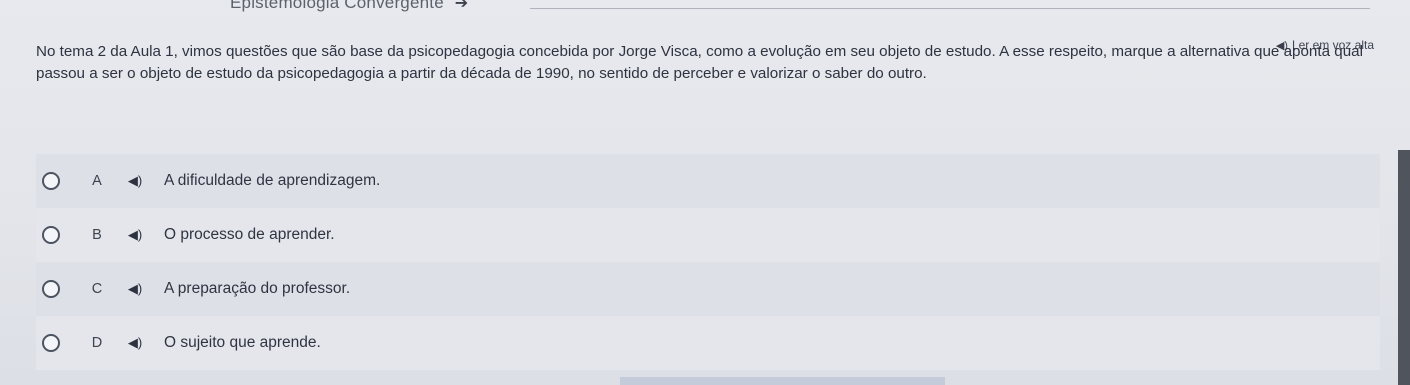 This screenshot has height=385, width=1410. Describe the element at coordinates (97, 289) in the screenshot. I see `option-letter: C` at that location.